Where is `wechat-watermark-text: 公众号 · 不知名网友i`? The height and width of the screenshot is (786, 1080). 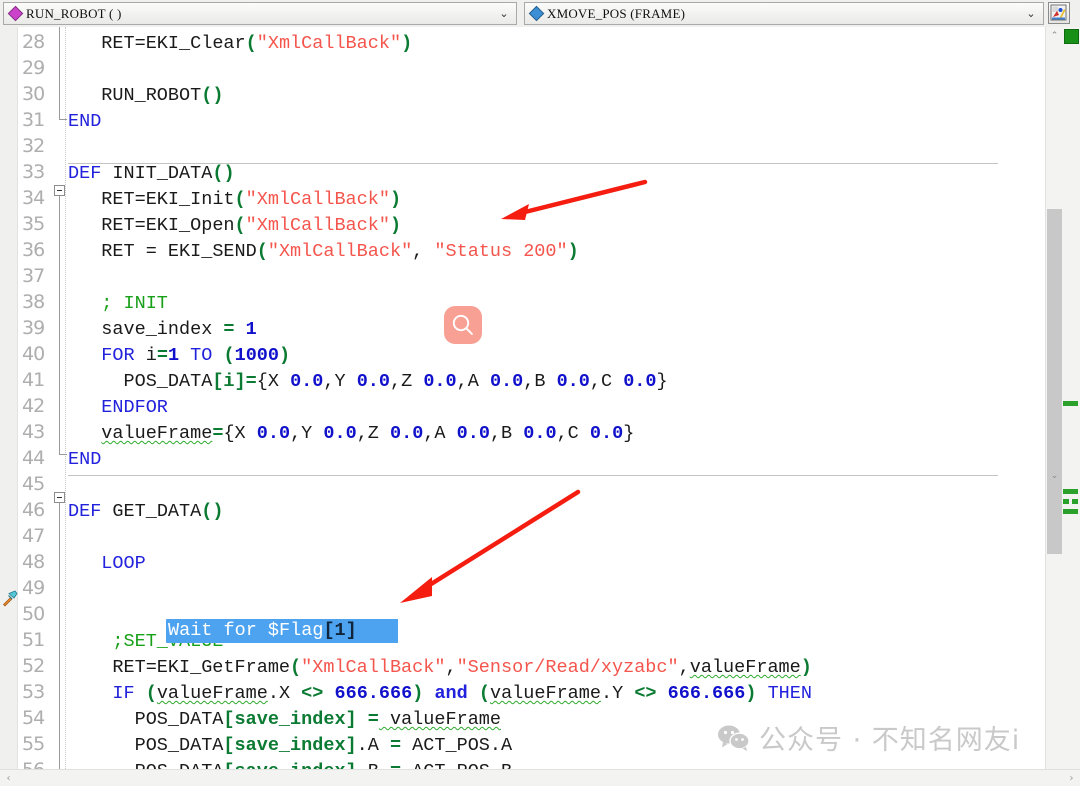
wechat-watermark-text: 公众号 · 不知名网友i is located at coordinates (890, 740).